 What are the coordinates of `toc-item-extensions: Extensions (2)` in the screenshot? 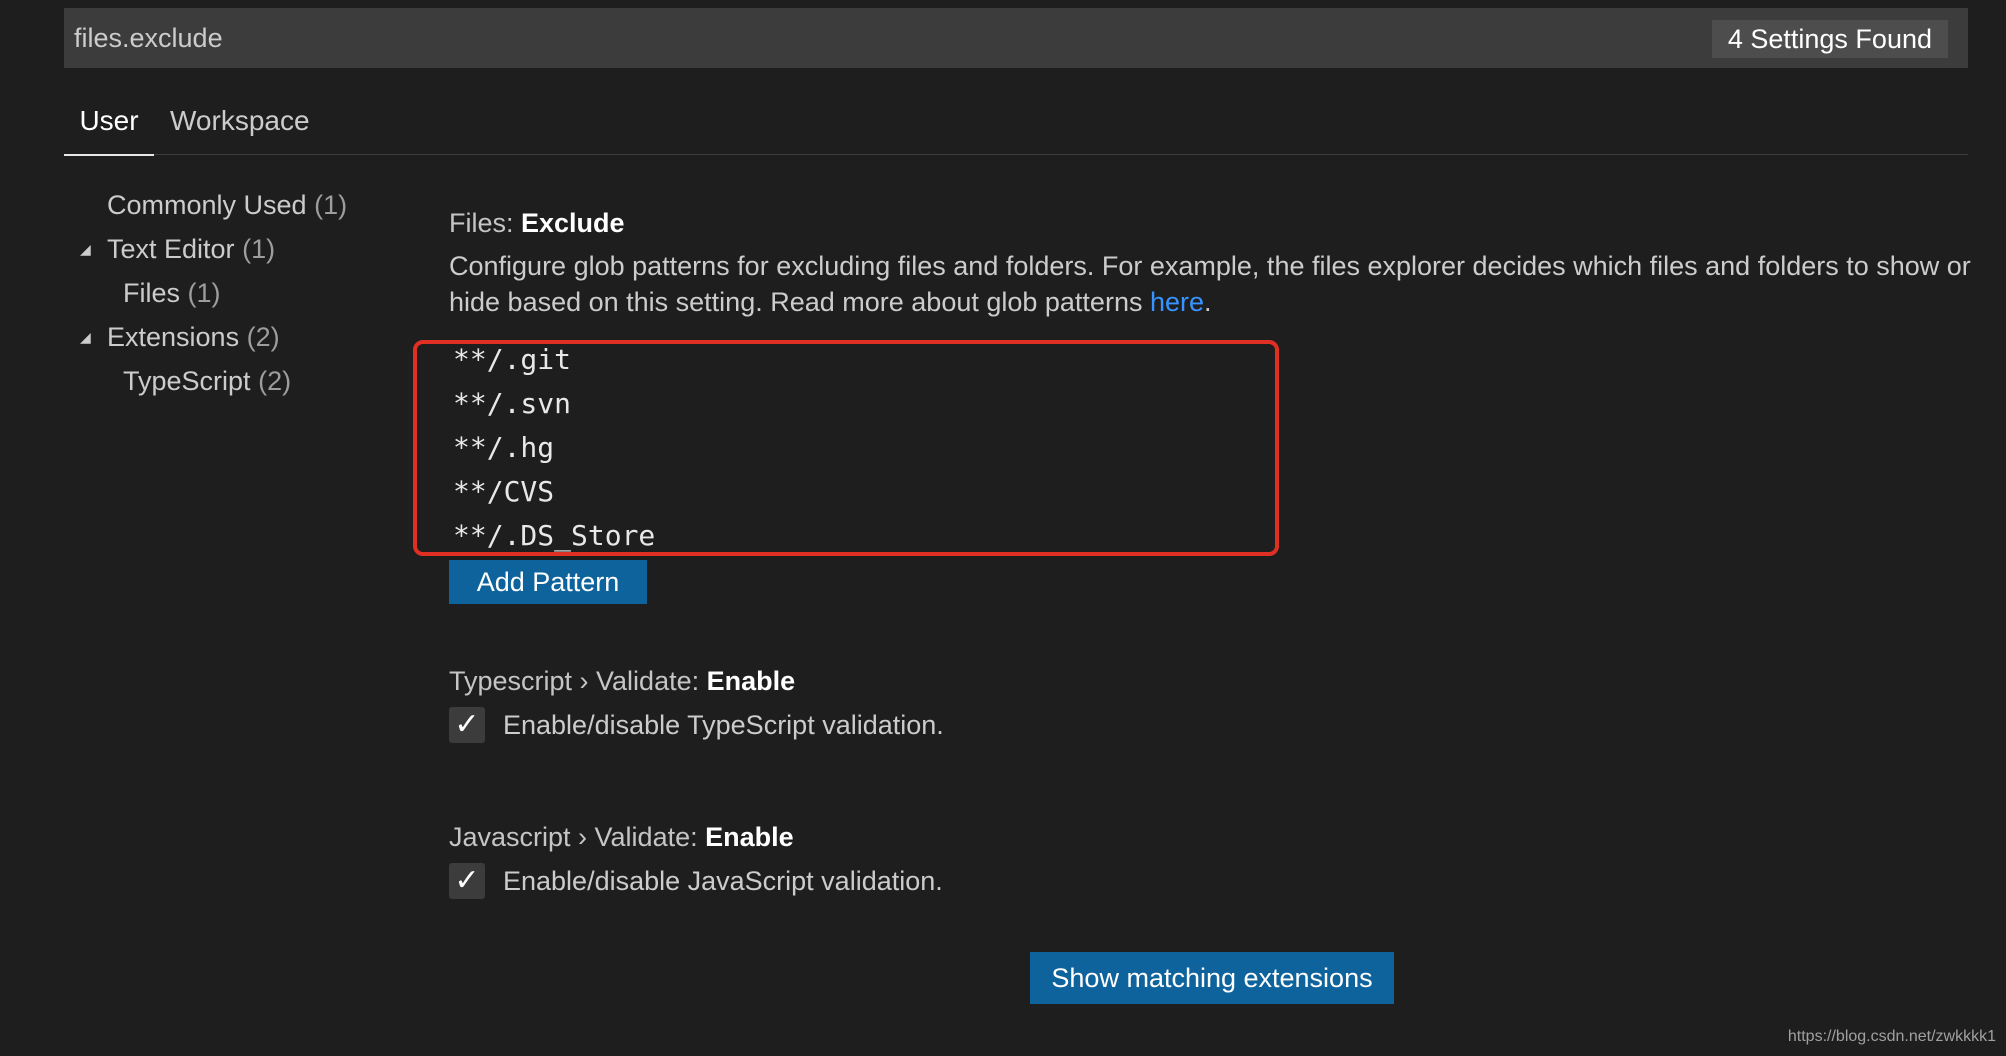 It's located at (193, 337).